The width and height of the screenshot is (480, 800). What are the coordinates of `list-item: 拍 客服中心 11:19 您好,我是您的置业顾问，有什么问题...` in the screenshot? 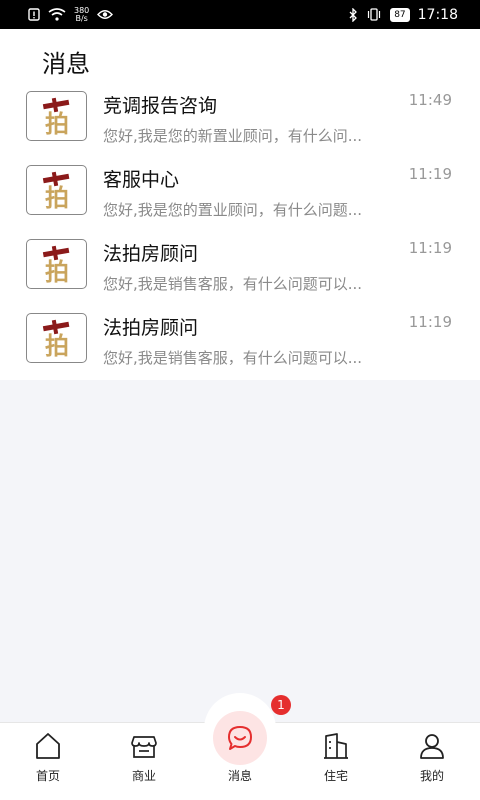 It's located at (240, 195).